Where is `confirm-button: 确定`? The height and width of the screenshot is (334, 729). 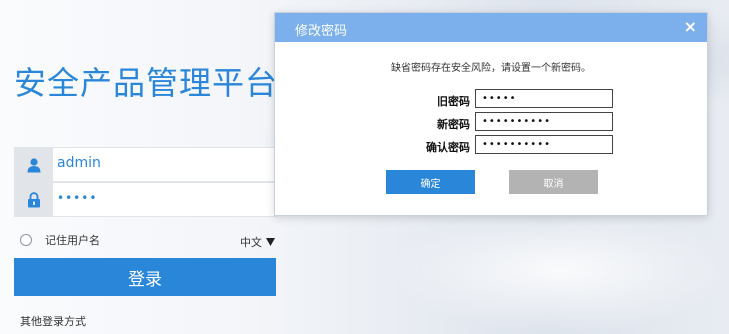
confirm-button: 确定 is located at coordinates (430, 182).